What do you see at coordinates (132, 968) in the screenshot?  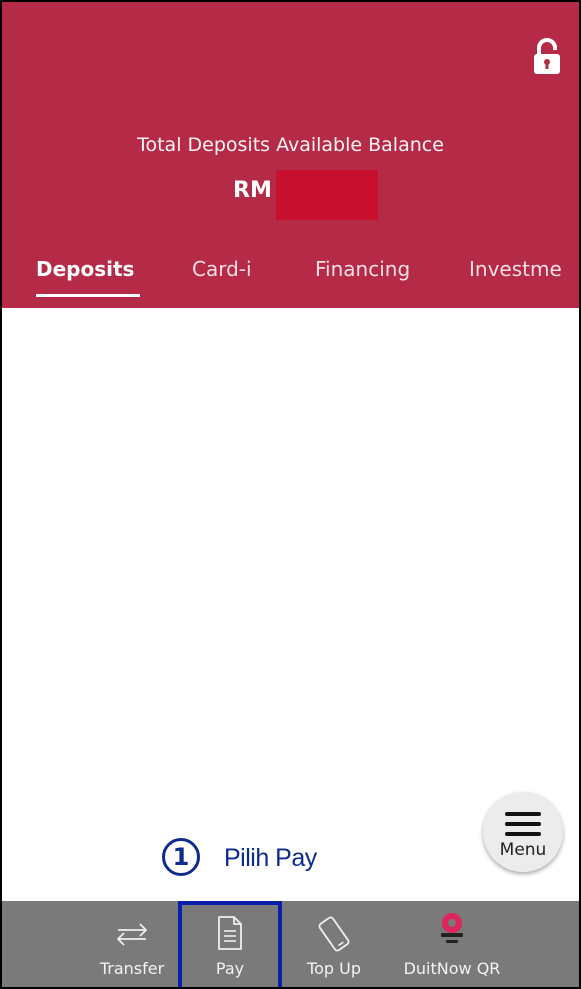 I see `nav-transfer-label: Transfer` at bounding box center [132, 968].